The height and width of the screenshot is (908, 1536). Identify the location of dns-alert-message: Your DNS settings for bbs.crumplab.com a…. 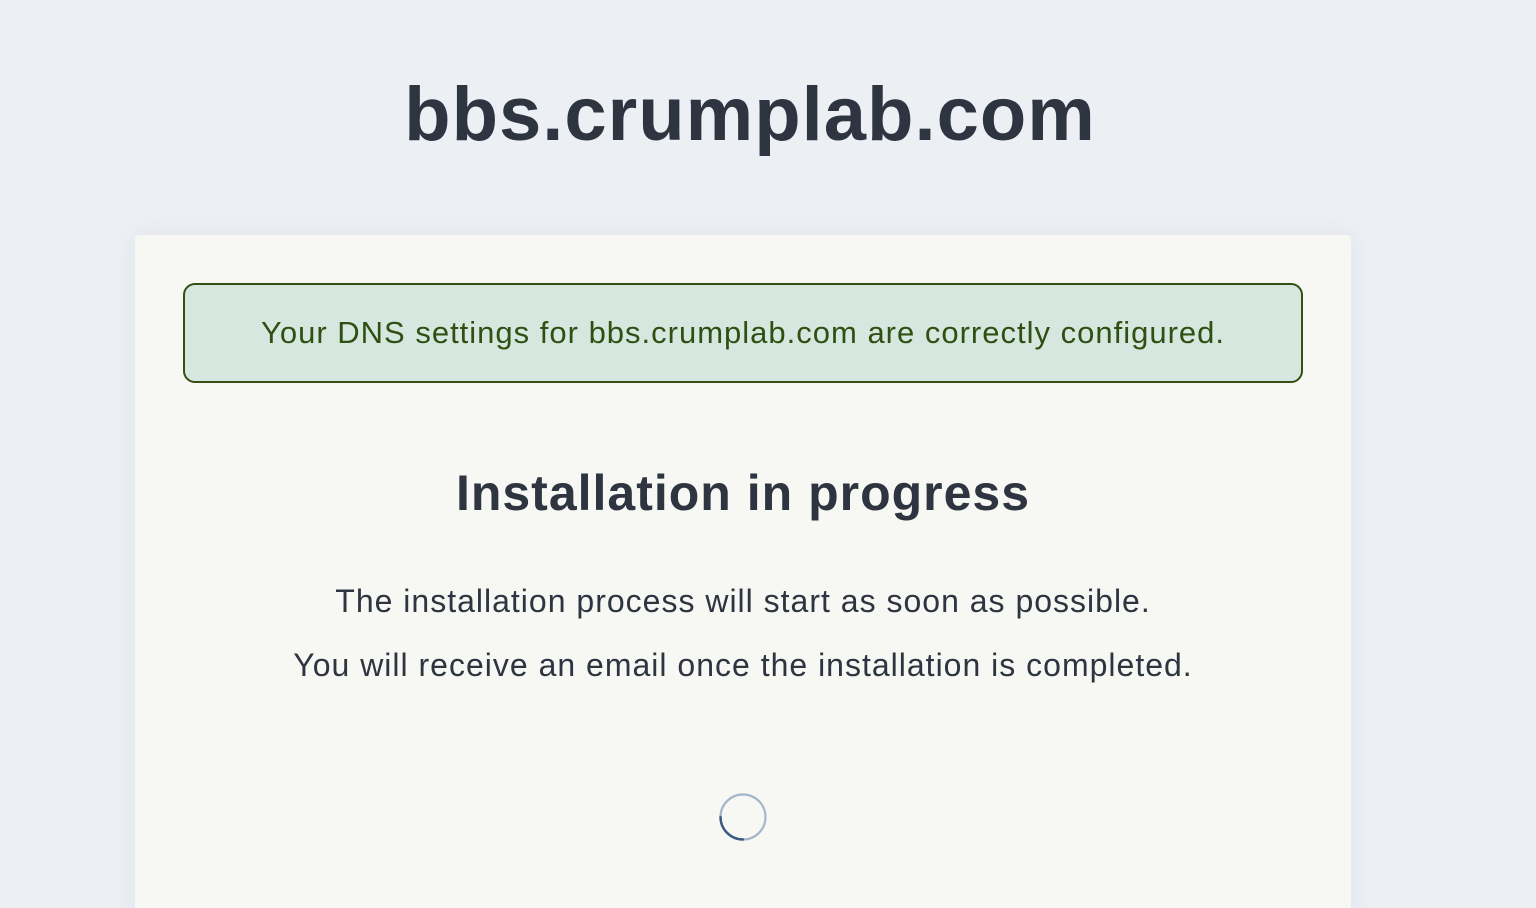
(743, 332).